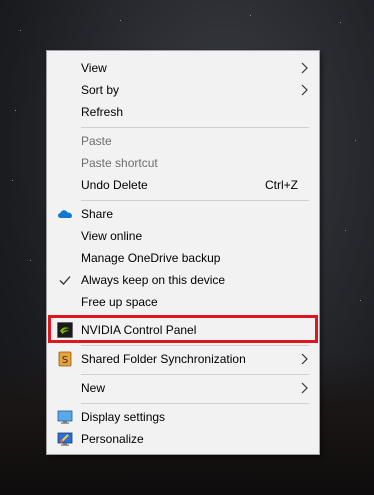 The height and width of the screenshot is (495, 374). Describe the element at coordinates (183, 329) in the screenshot. I see `highlight-box` at that location.